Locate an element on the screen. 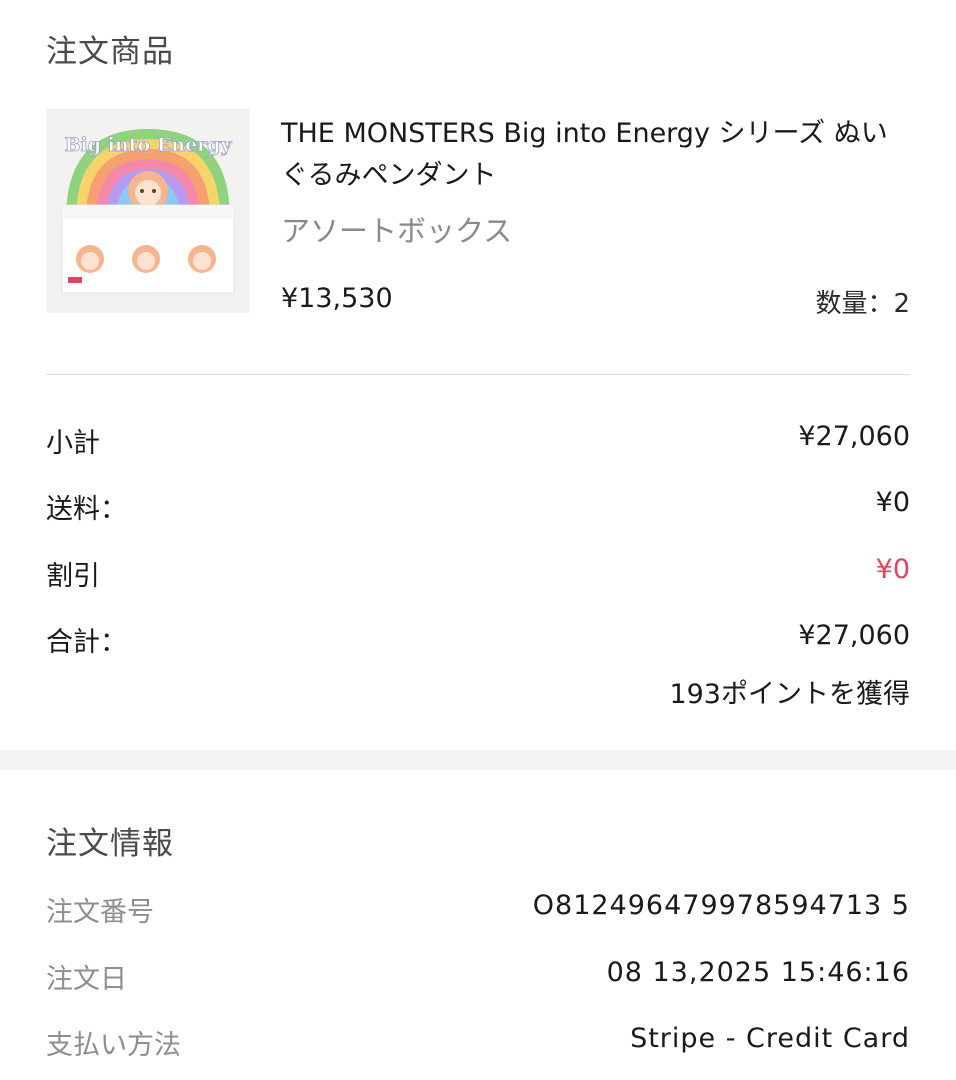 The width and height of the screenshot is (956, 1080). order-number-value: O812496479978594713 5 is located at coordinates (721, 905).